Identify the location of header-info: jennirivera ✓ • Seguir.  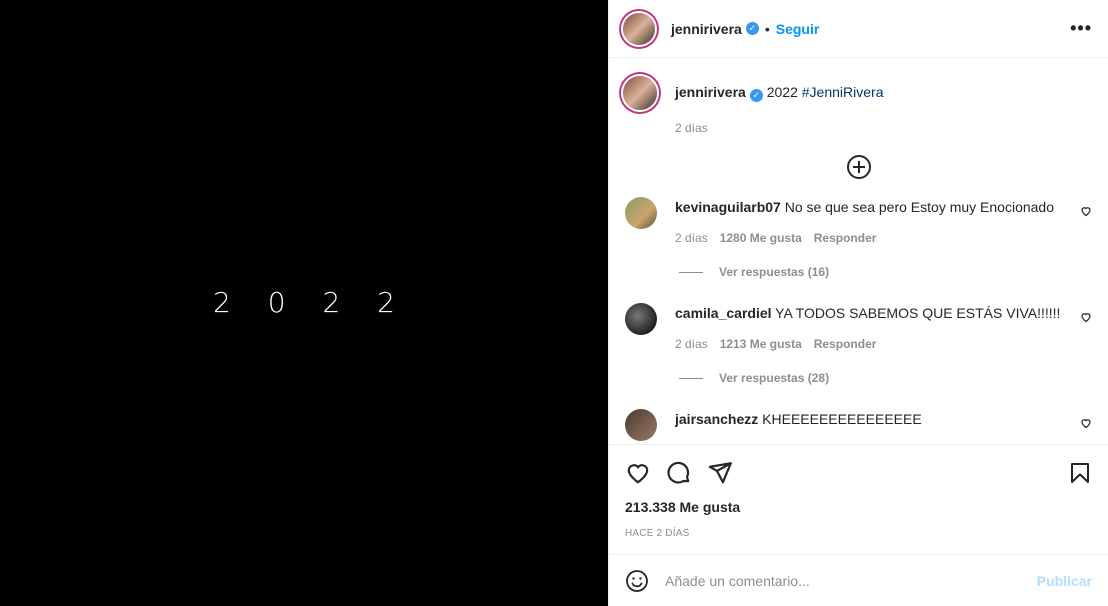
(745, 29).